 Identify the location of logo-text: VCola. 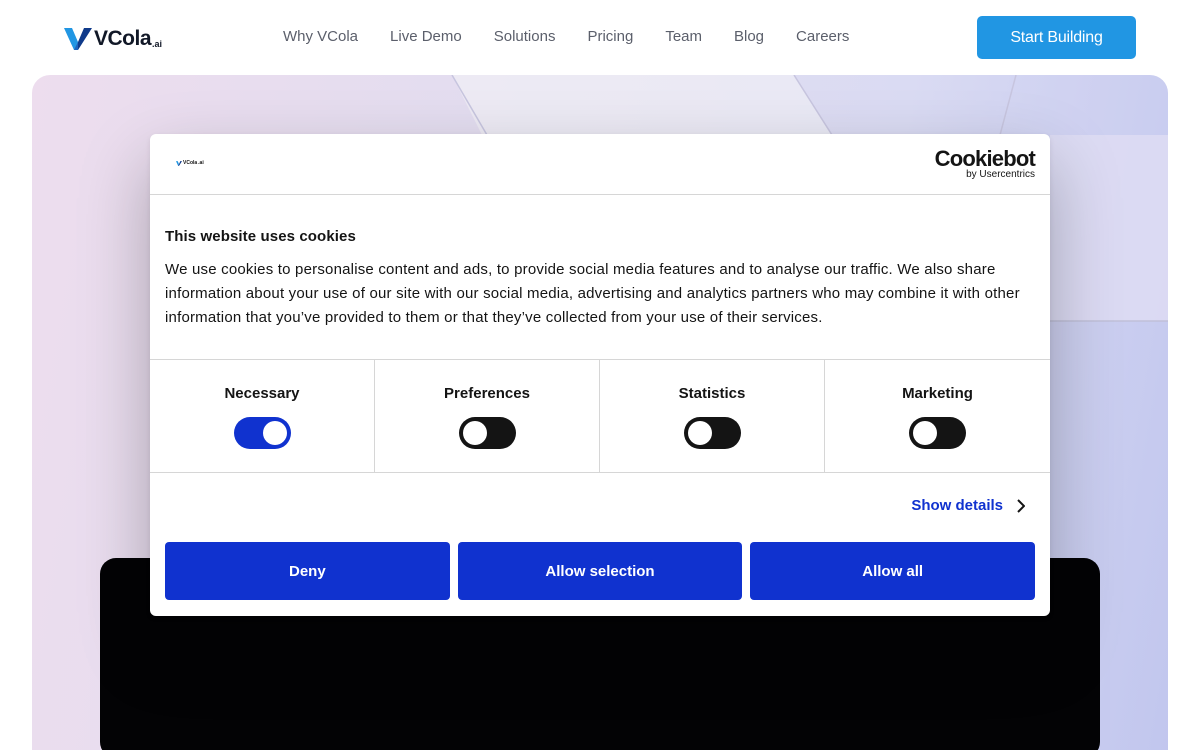
(123, 38).